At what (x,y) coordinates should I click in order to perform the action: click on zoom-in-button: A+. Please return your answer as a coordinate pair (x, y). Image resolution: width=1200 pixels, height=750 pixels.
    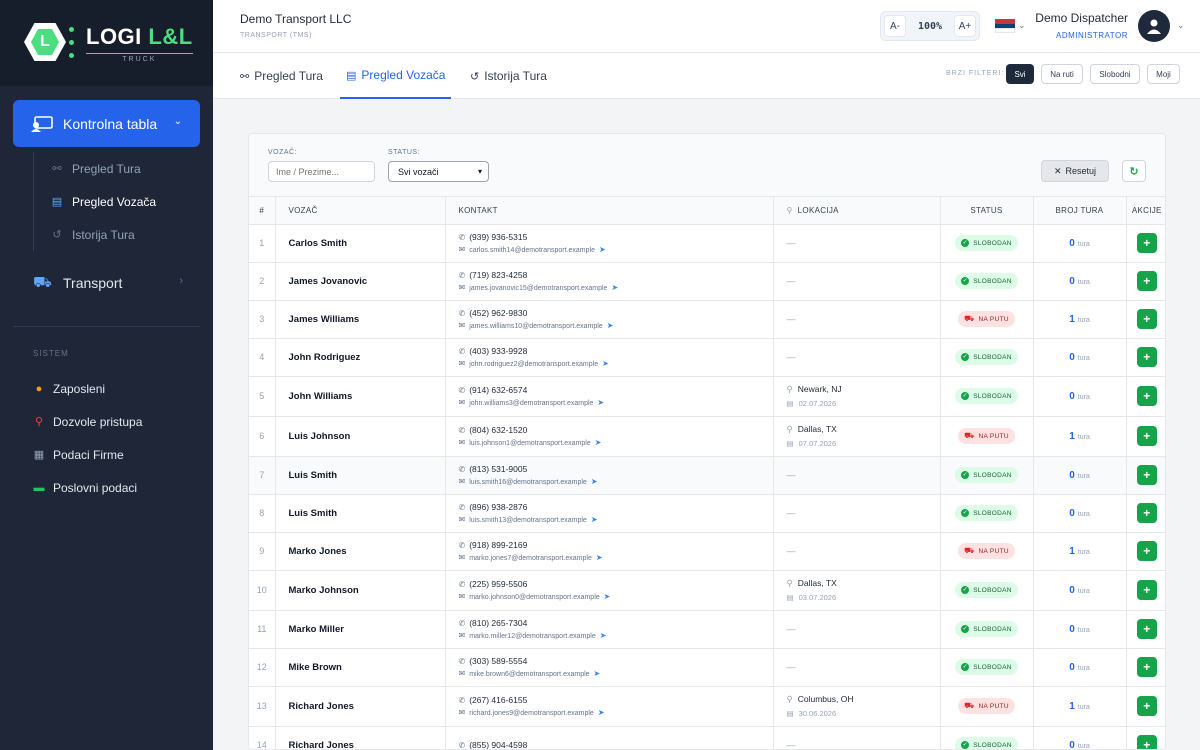
    Looking at the image, I should click on (965, 26).